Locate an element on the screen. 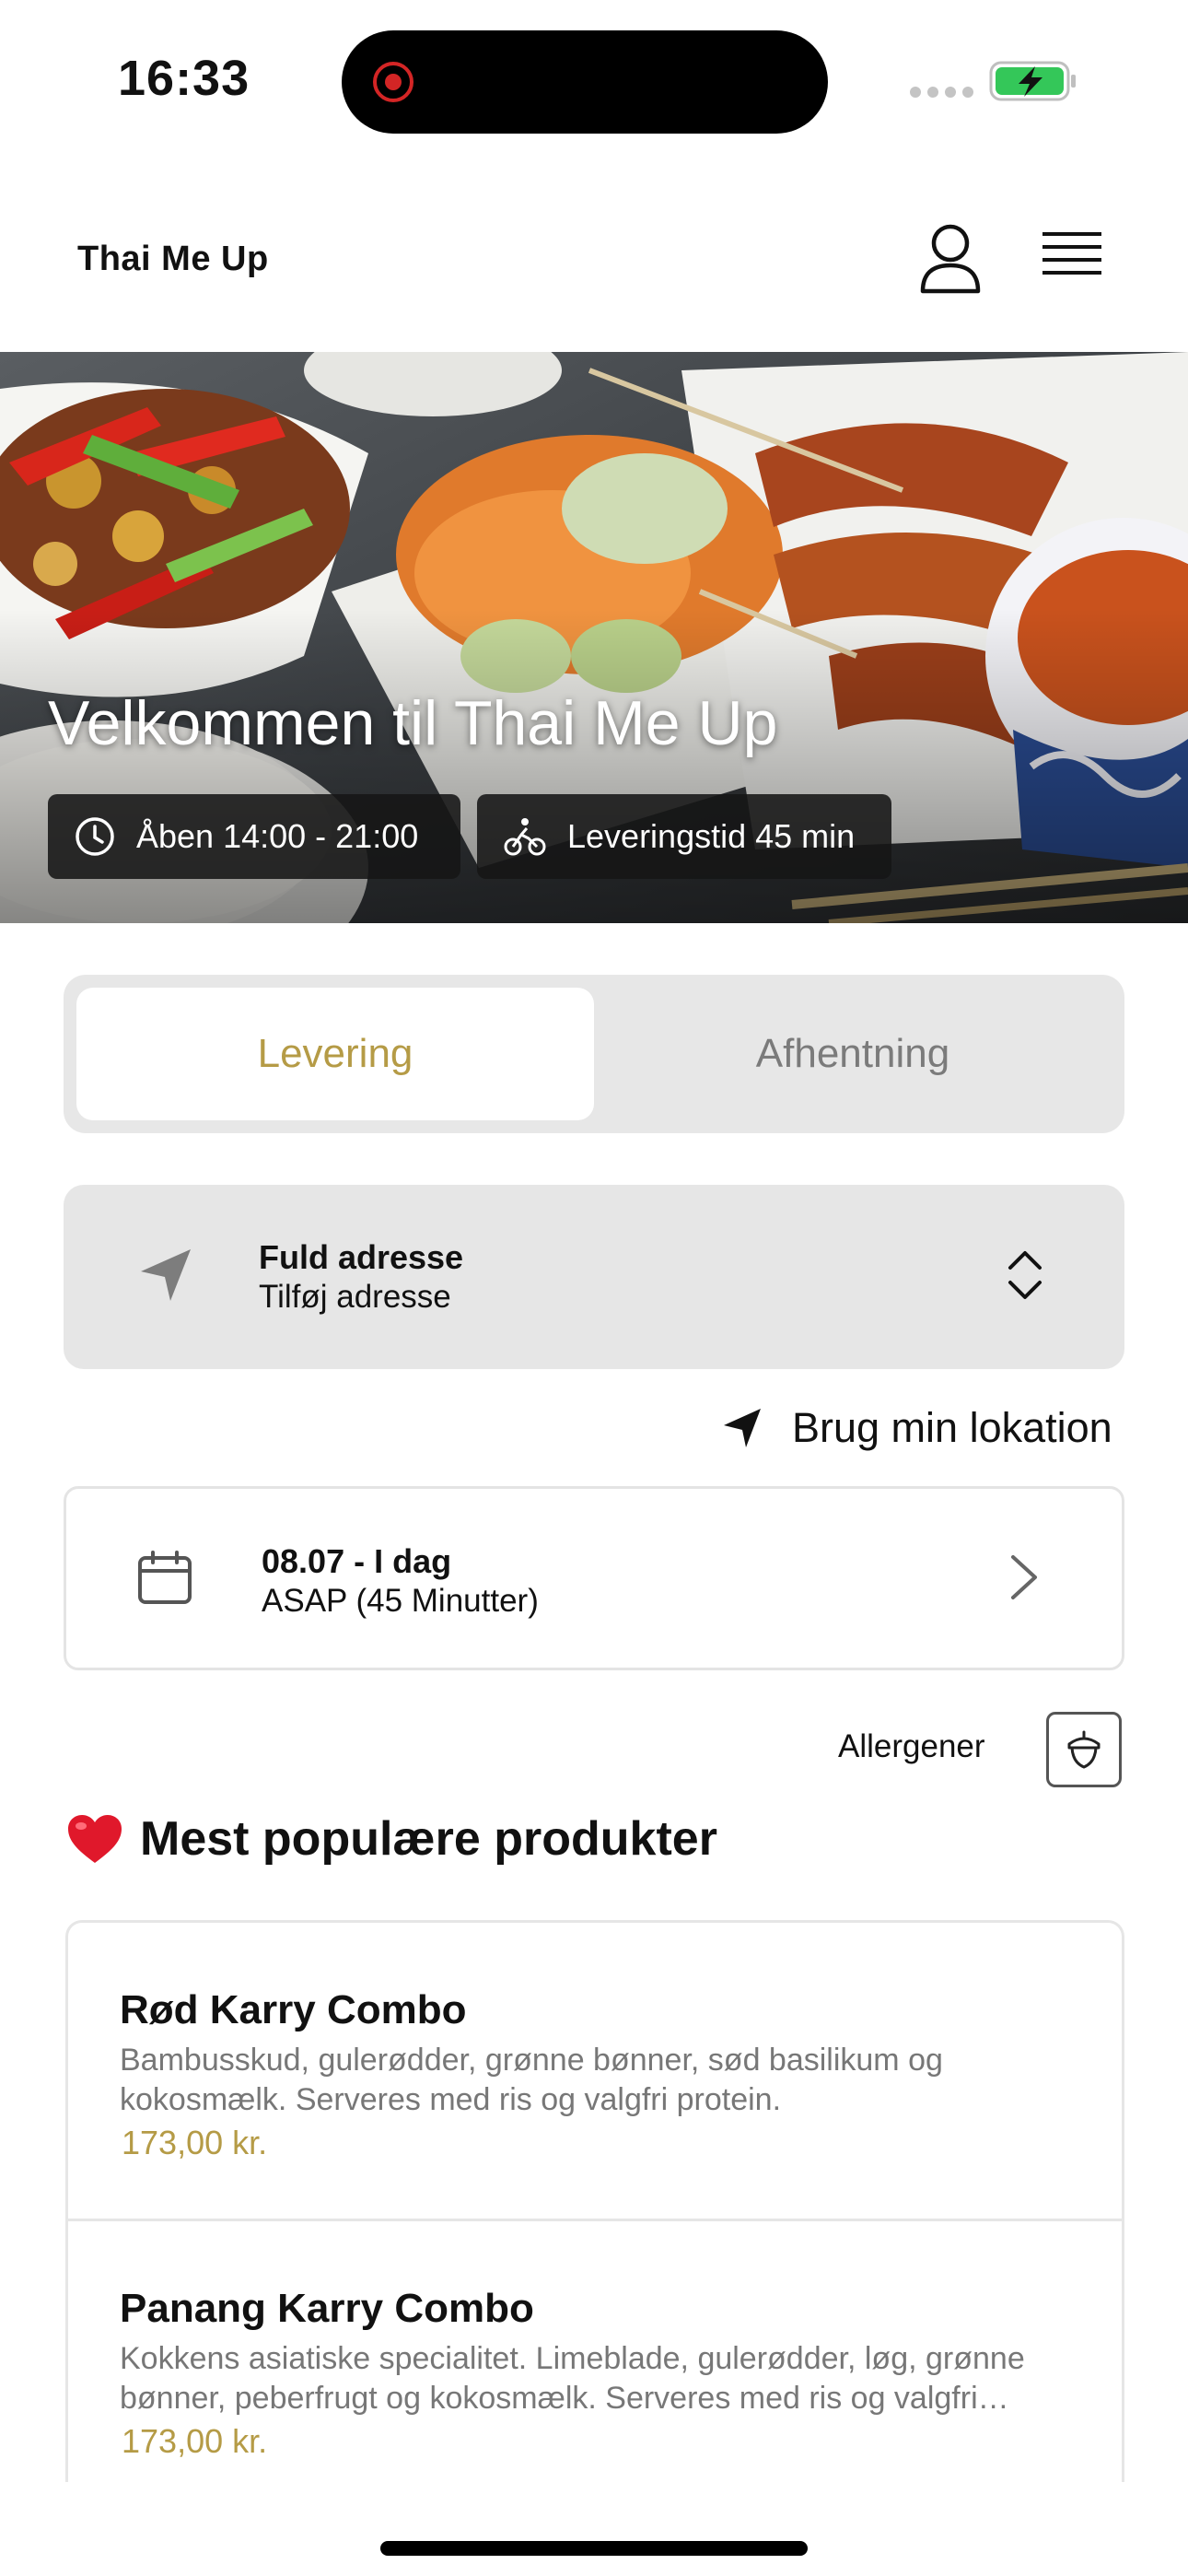 The width and height of the screenshot is (1188, 2576). delivery-mode-toggle: Levering Afhentning is located at coordinates (594, 1054).